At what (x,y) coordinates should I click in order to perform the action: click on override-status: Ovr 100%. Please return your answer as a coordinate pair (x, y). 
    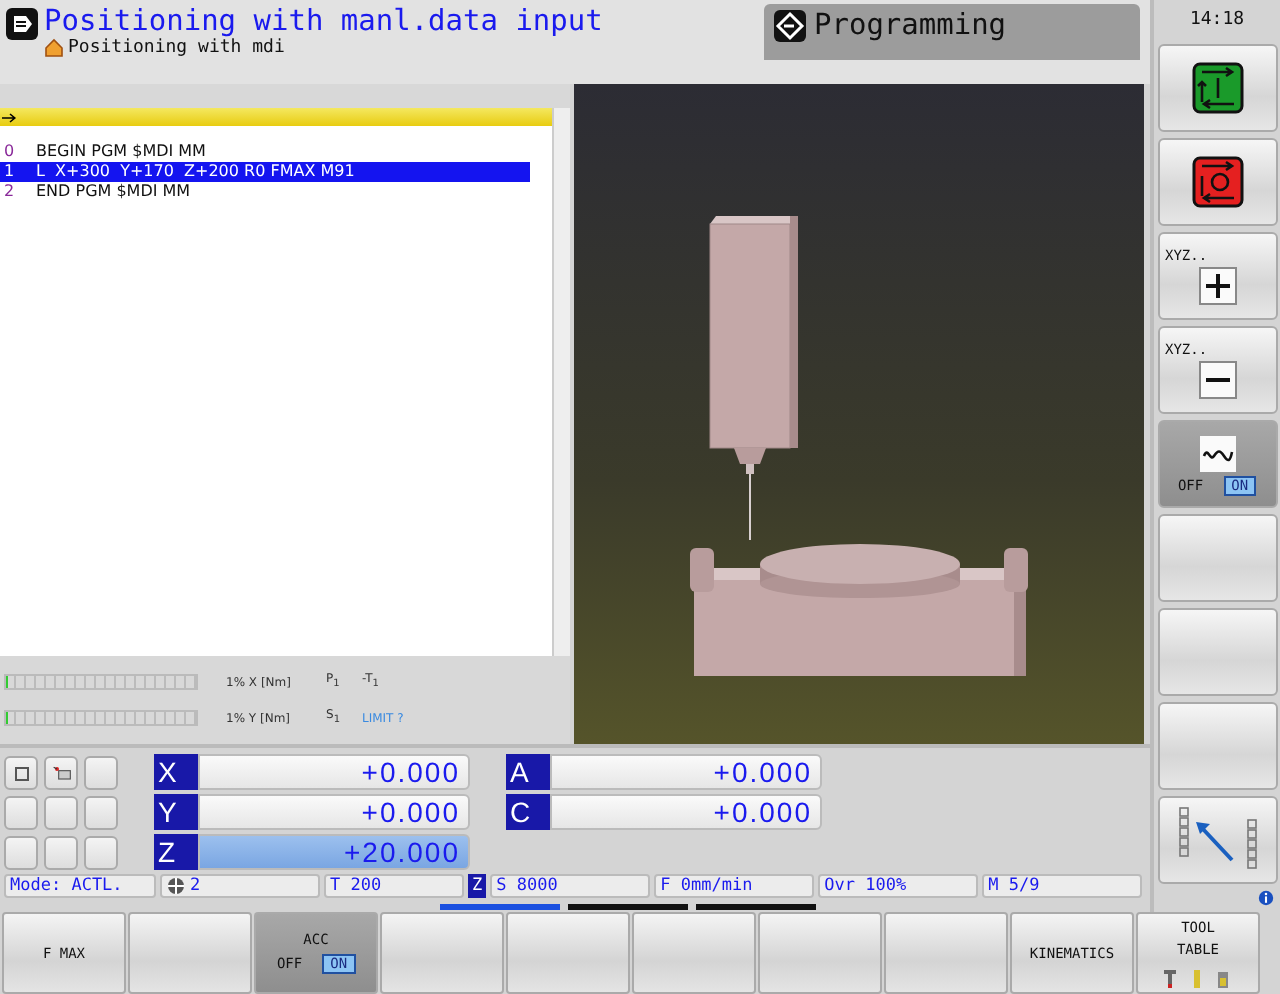
    Looking at the image, I should click on (898, 886).